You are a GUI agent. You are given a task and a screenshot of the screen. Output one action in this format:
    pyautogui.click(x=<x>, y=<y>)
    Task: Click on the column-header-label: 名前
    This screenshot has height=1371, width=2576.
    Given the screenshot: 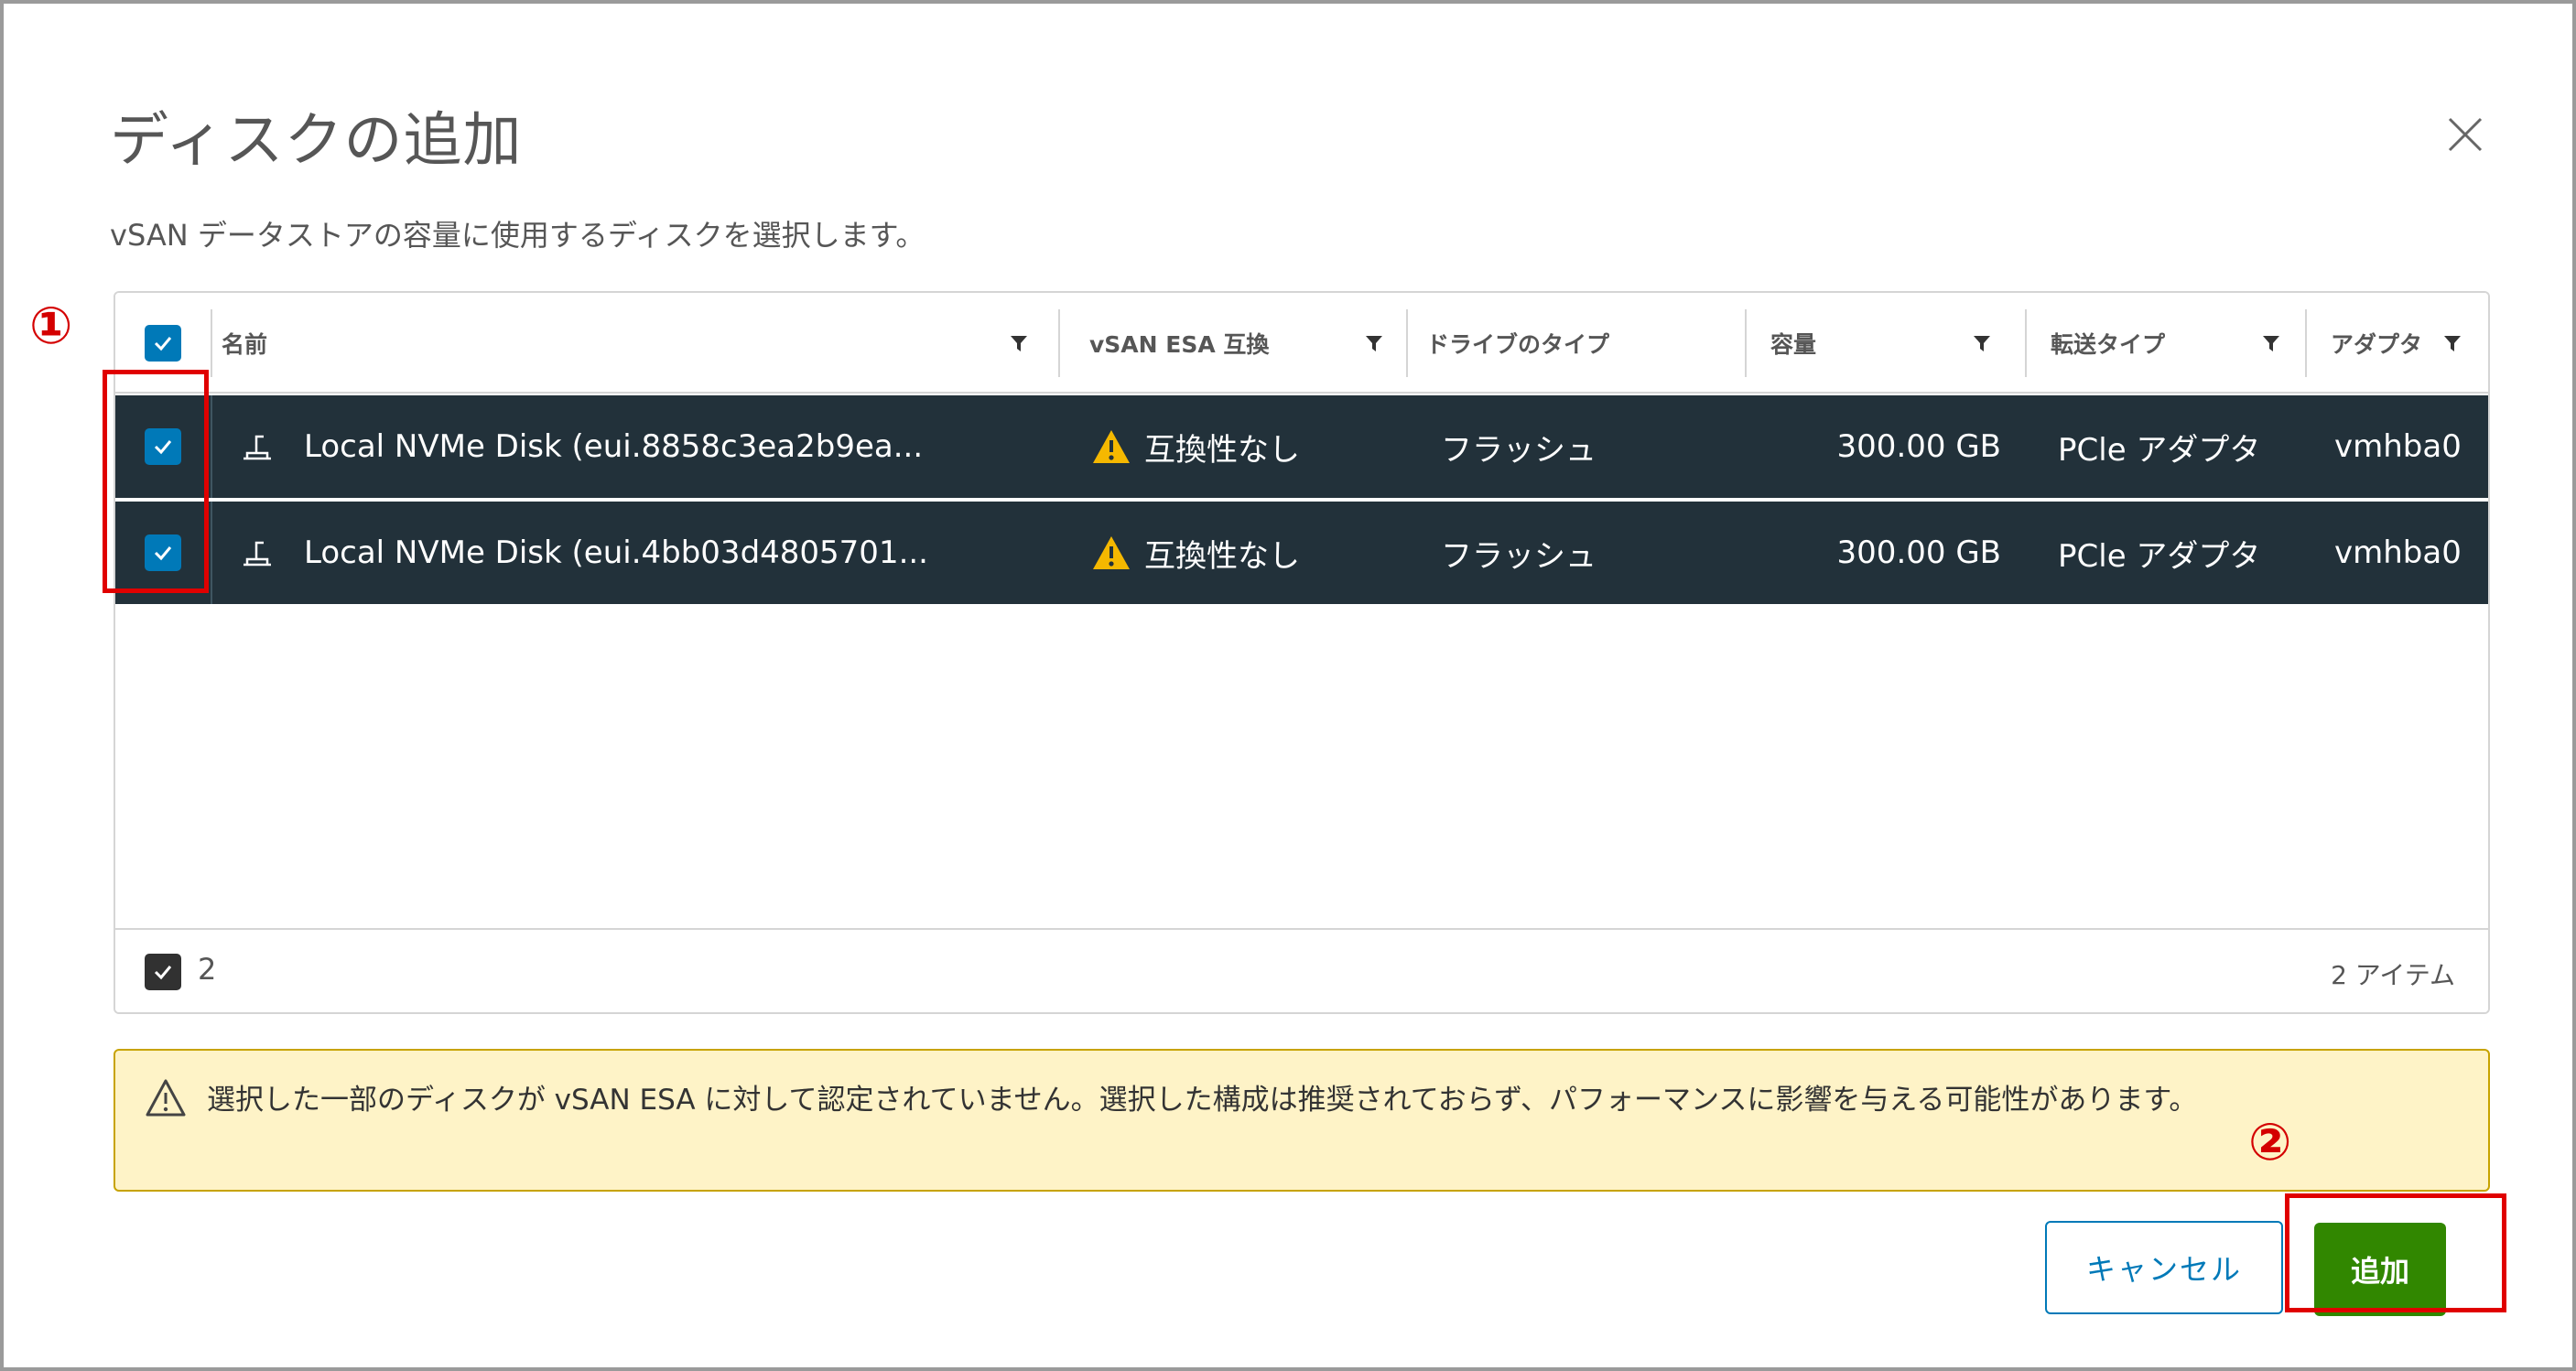 What is the action you would take?
    pyautogui.click(x=245, y=344)
    